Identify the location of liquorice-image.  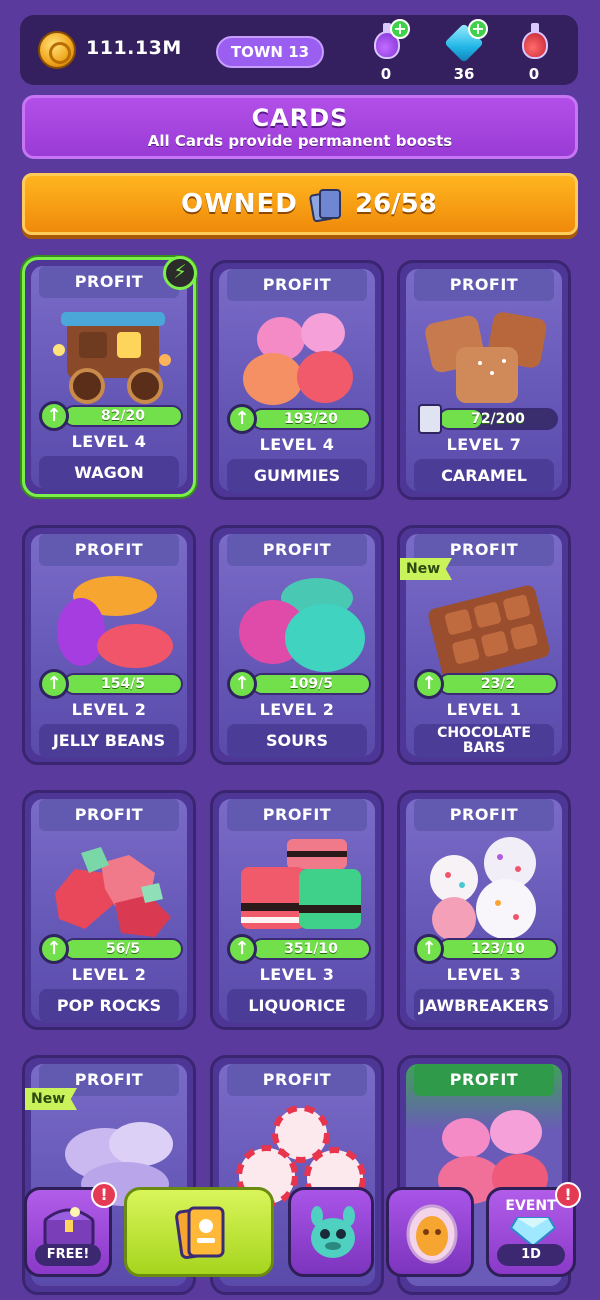
(300, 888).